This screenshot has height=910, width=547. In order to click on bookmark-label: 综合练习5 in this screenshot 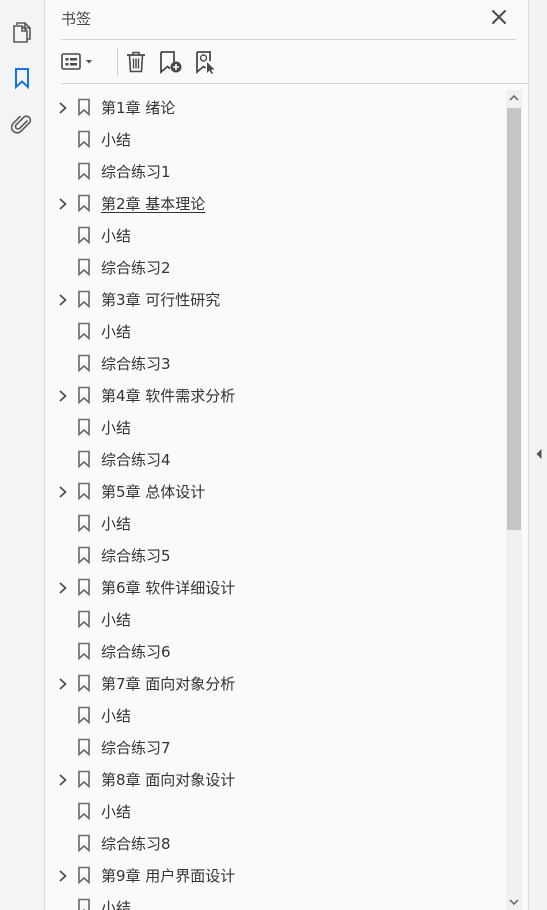, I will do `click(136, 555)`.